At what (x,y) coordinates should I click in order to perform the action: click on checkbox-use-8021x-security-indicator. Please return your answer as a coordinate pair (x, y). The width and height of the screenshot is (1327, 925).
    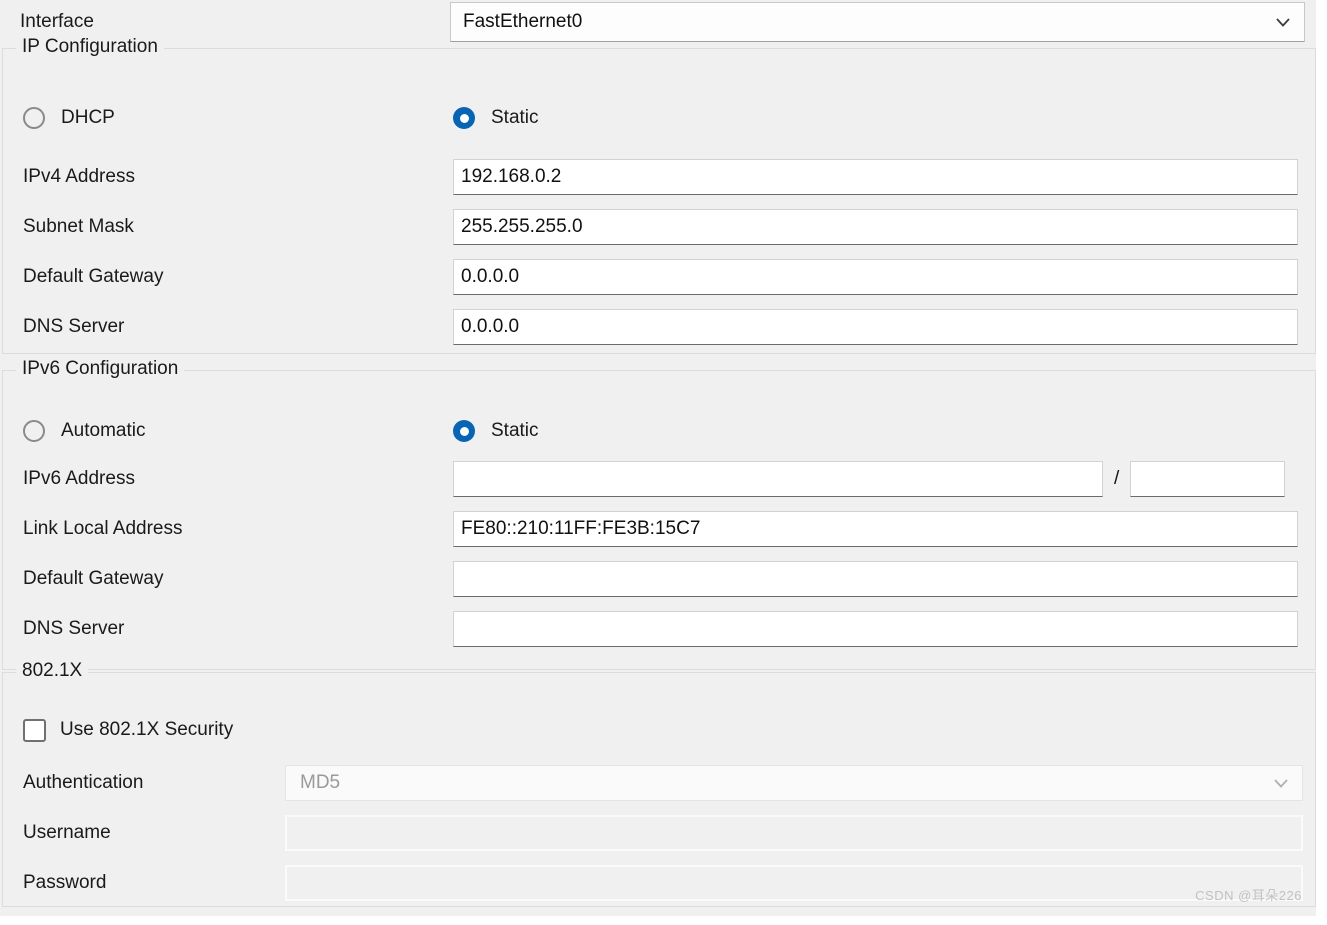
    Looking at the image, I should click on (34, 730).